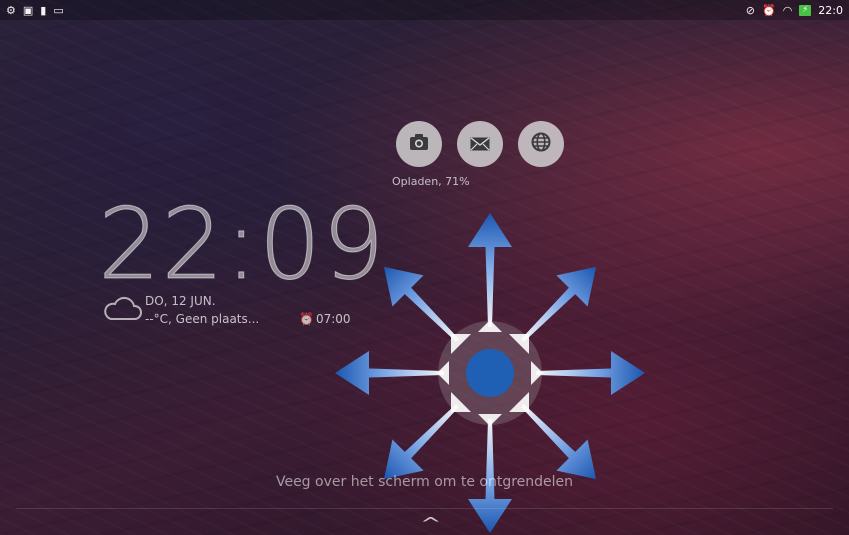 This screenshot has width=849, height=535. What do you see at coordinates (424, 508) in the screenshot?
I see `bottom-divider` at bounding box center [424, 508].